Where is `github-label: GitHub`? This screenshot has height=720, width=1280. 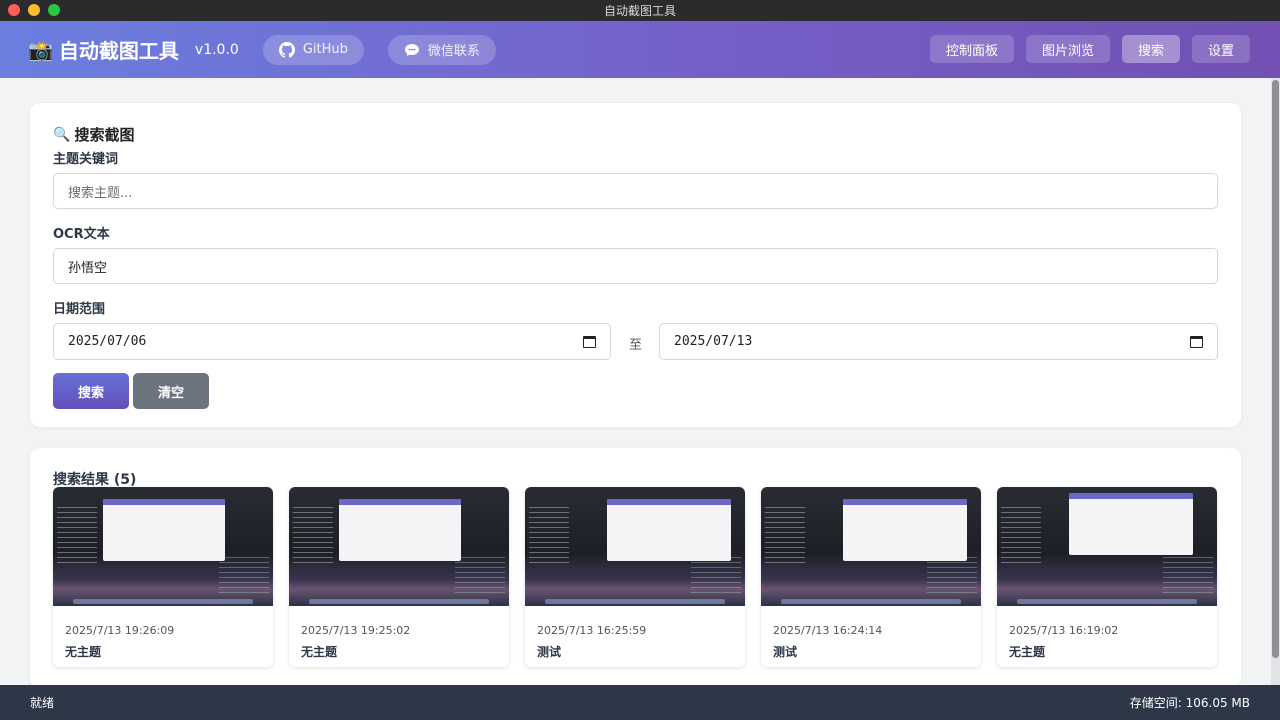
github-label: GitHub is located at coordinates (325, 49).